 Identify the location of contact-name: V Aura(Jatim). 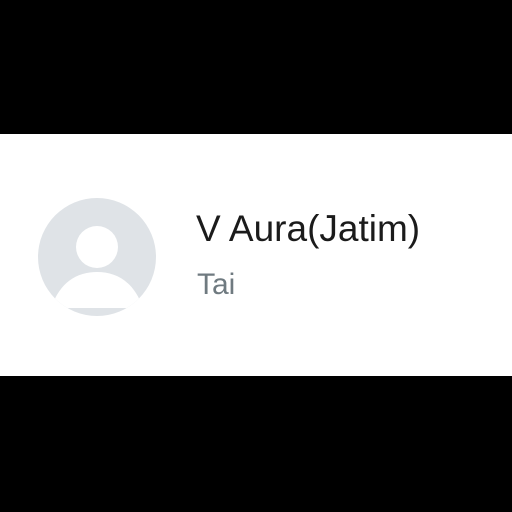
(308, 228).